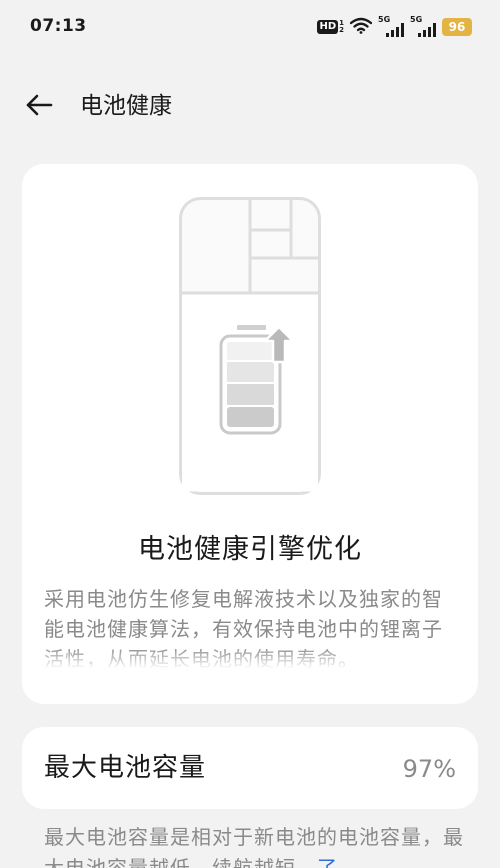 The width and height of the screenshot is (500, 868). What do you see at coordinates (250, 768) in the screenshot?
I see `max-capacity-row: 最大电池容量 97%` at bounding box center [250, 768].